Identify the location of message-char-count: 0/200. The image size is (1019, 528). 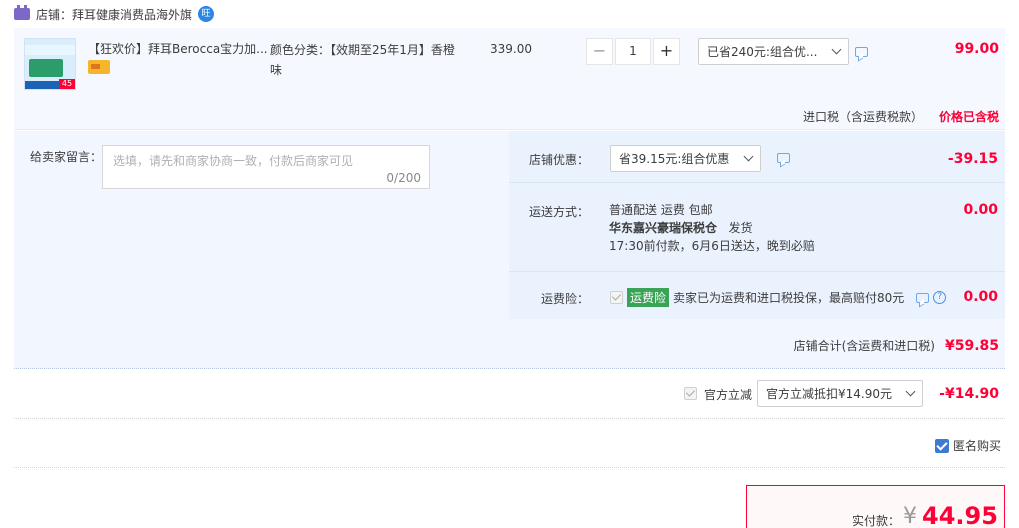
(403, 178).